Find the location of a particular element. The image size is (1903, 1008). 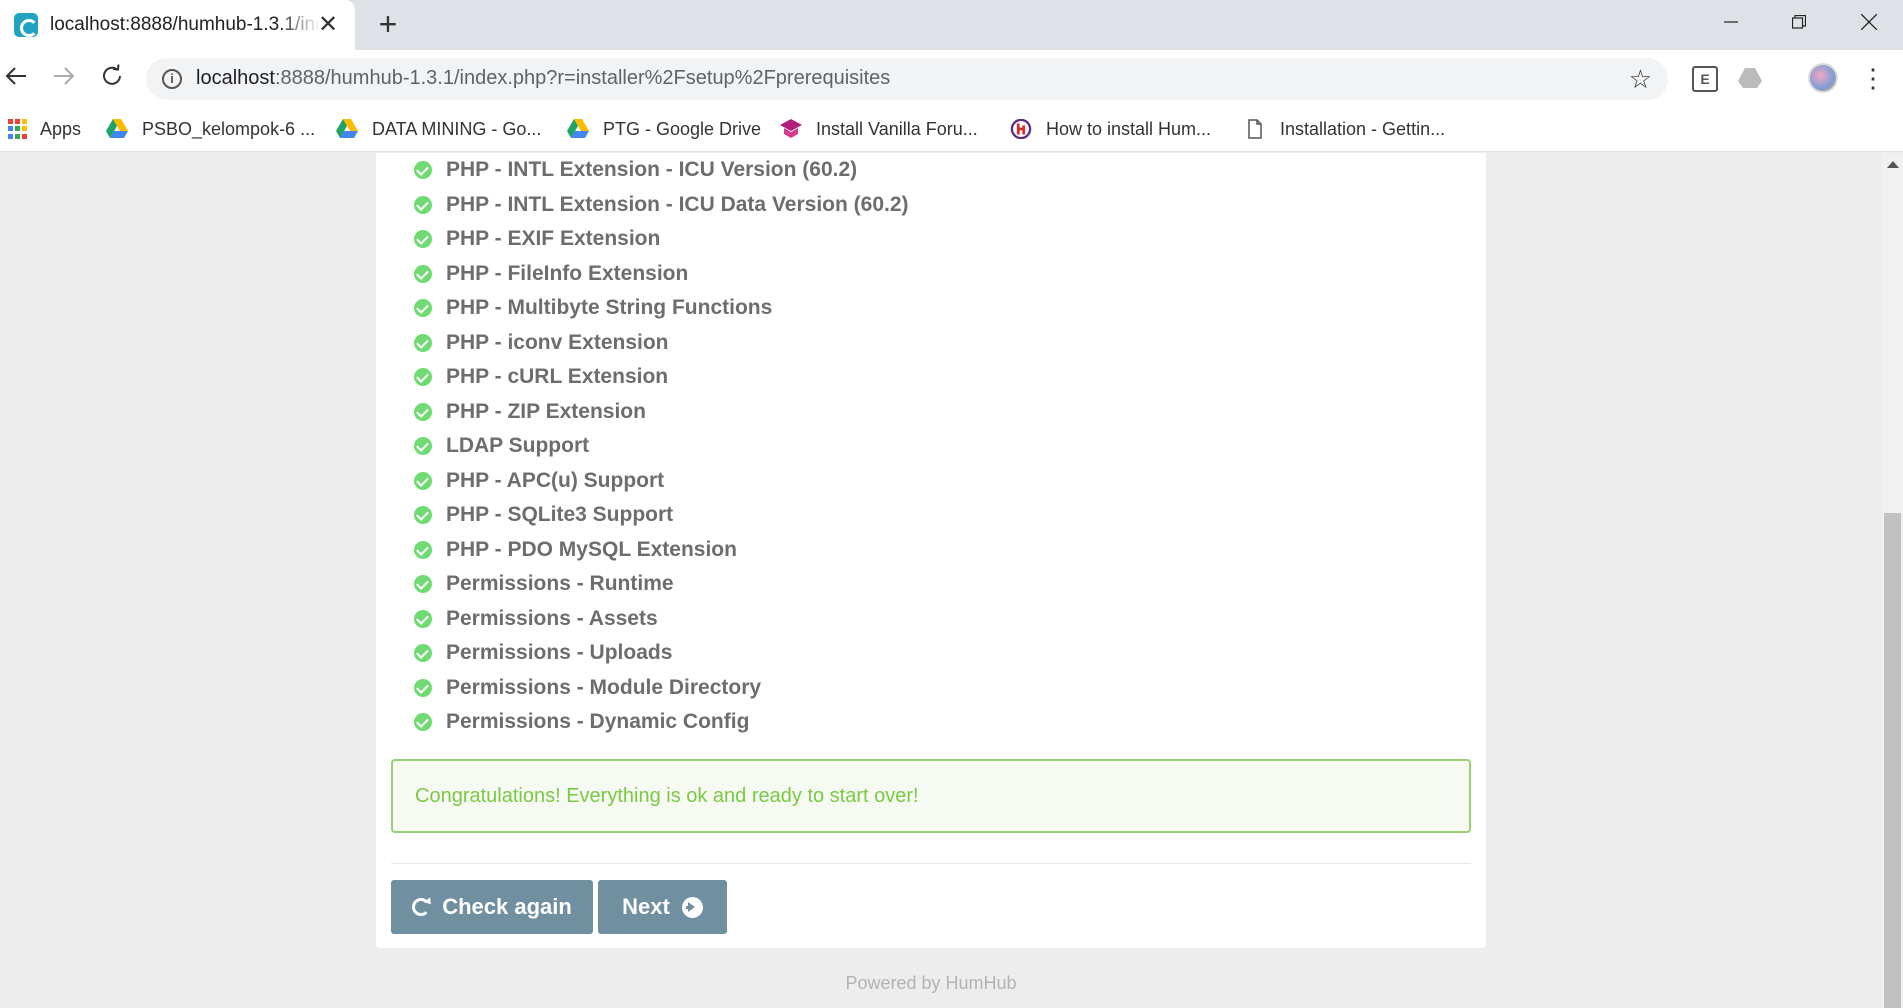

scrollbar-thumb is located at coordinates (1892, 760).